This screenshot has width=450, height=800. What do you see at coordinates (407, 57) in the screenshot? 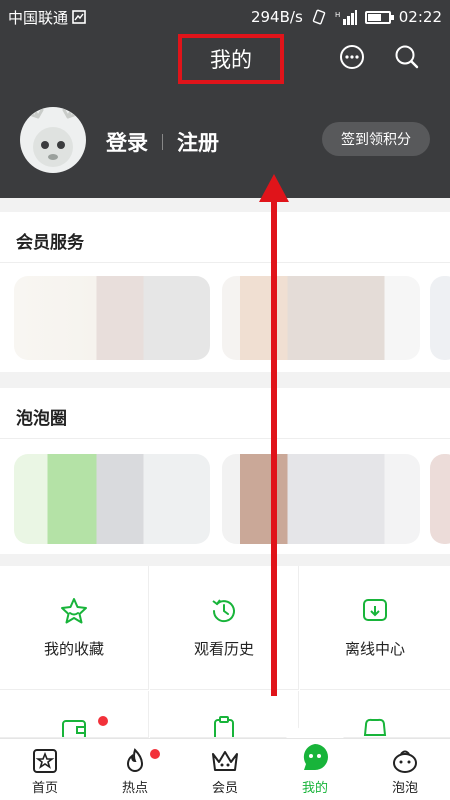
I see `search-icon` at bounding box center [407, 57].